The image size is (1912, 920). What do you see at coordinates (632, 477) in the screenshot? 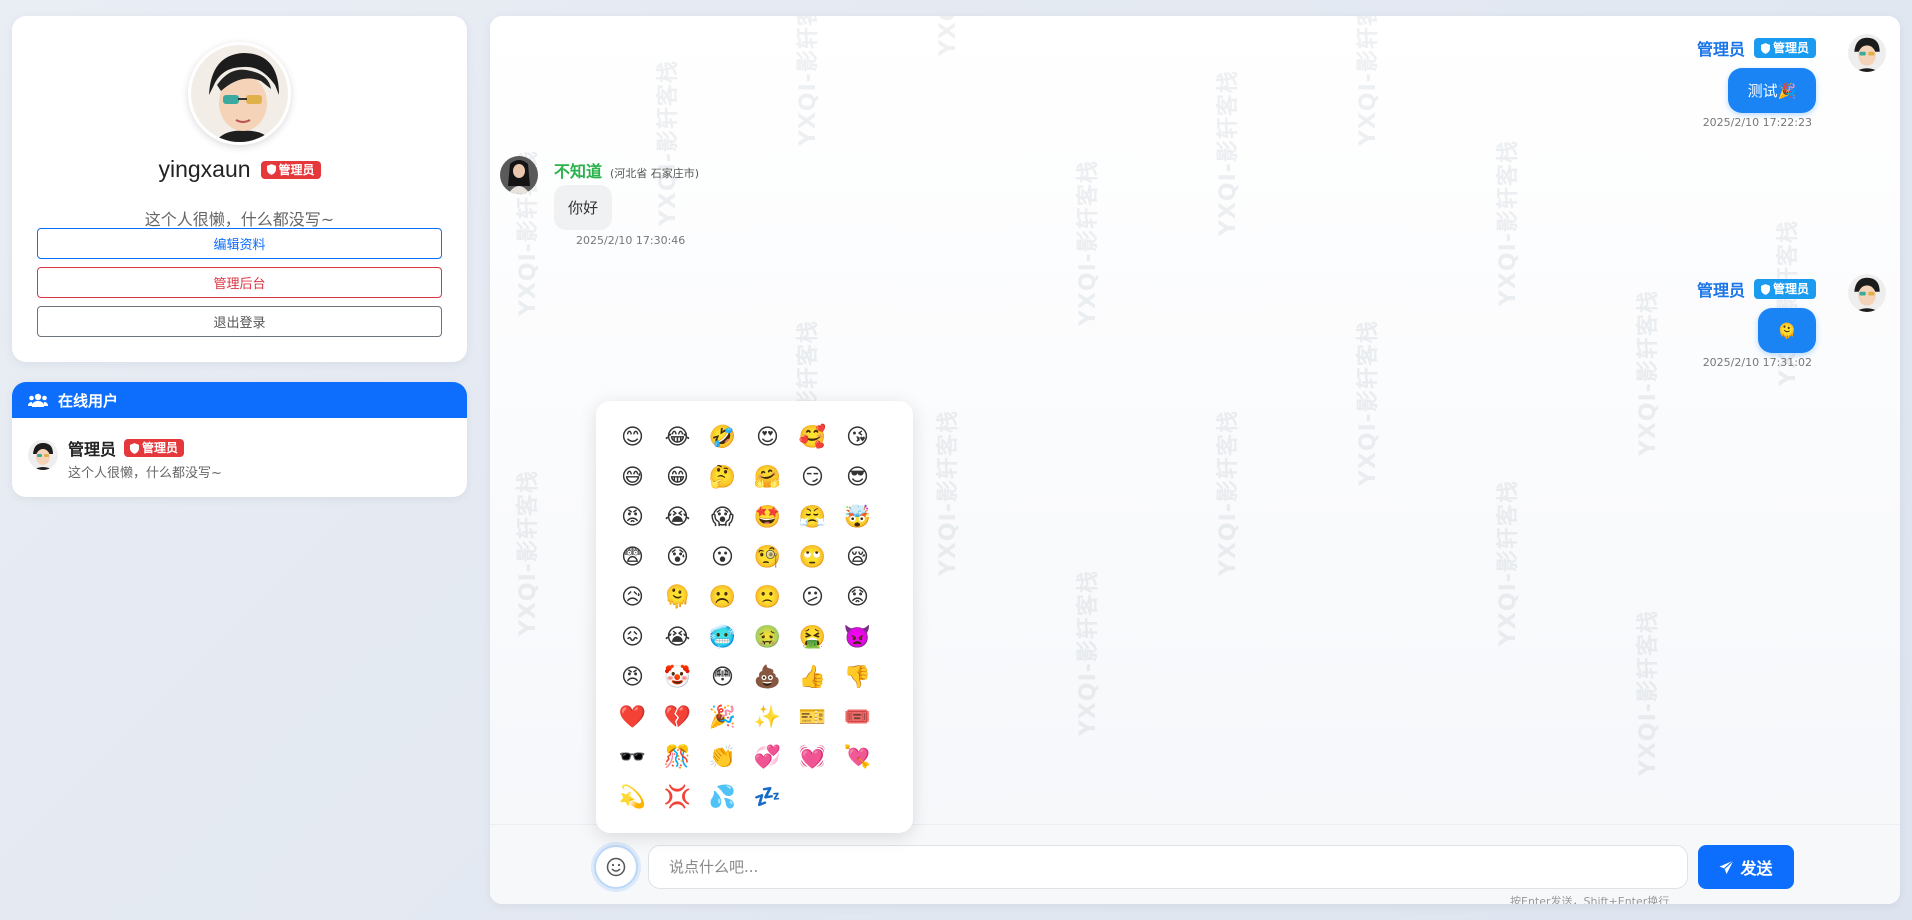
I see `emoji-option: 😅` at bounding box center [632, 477].